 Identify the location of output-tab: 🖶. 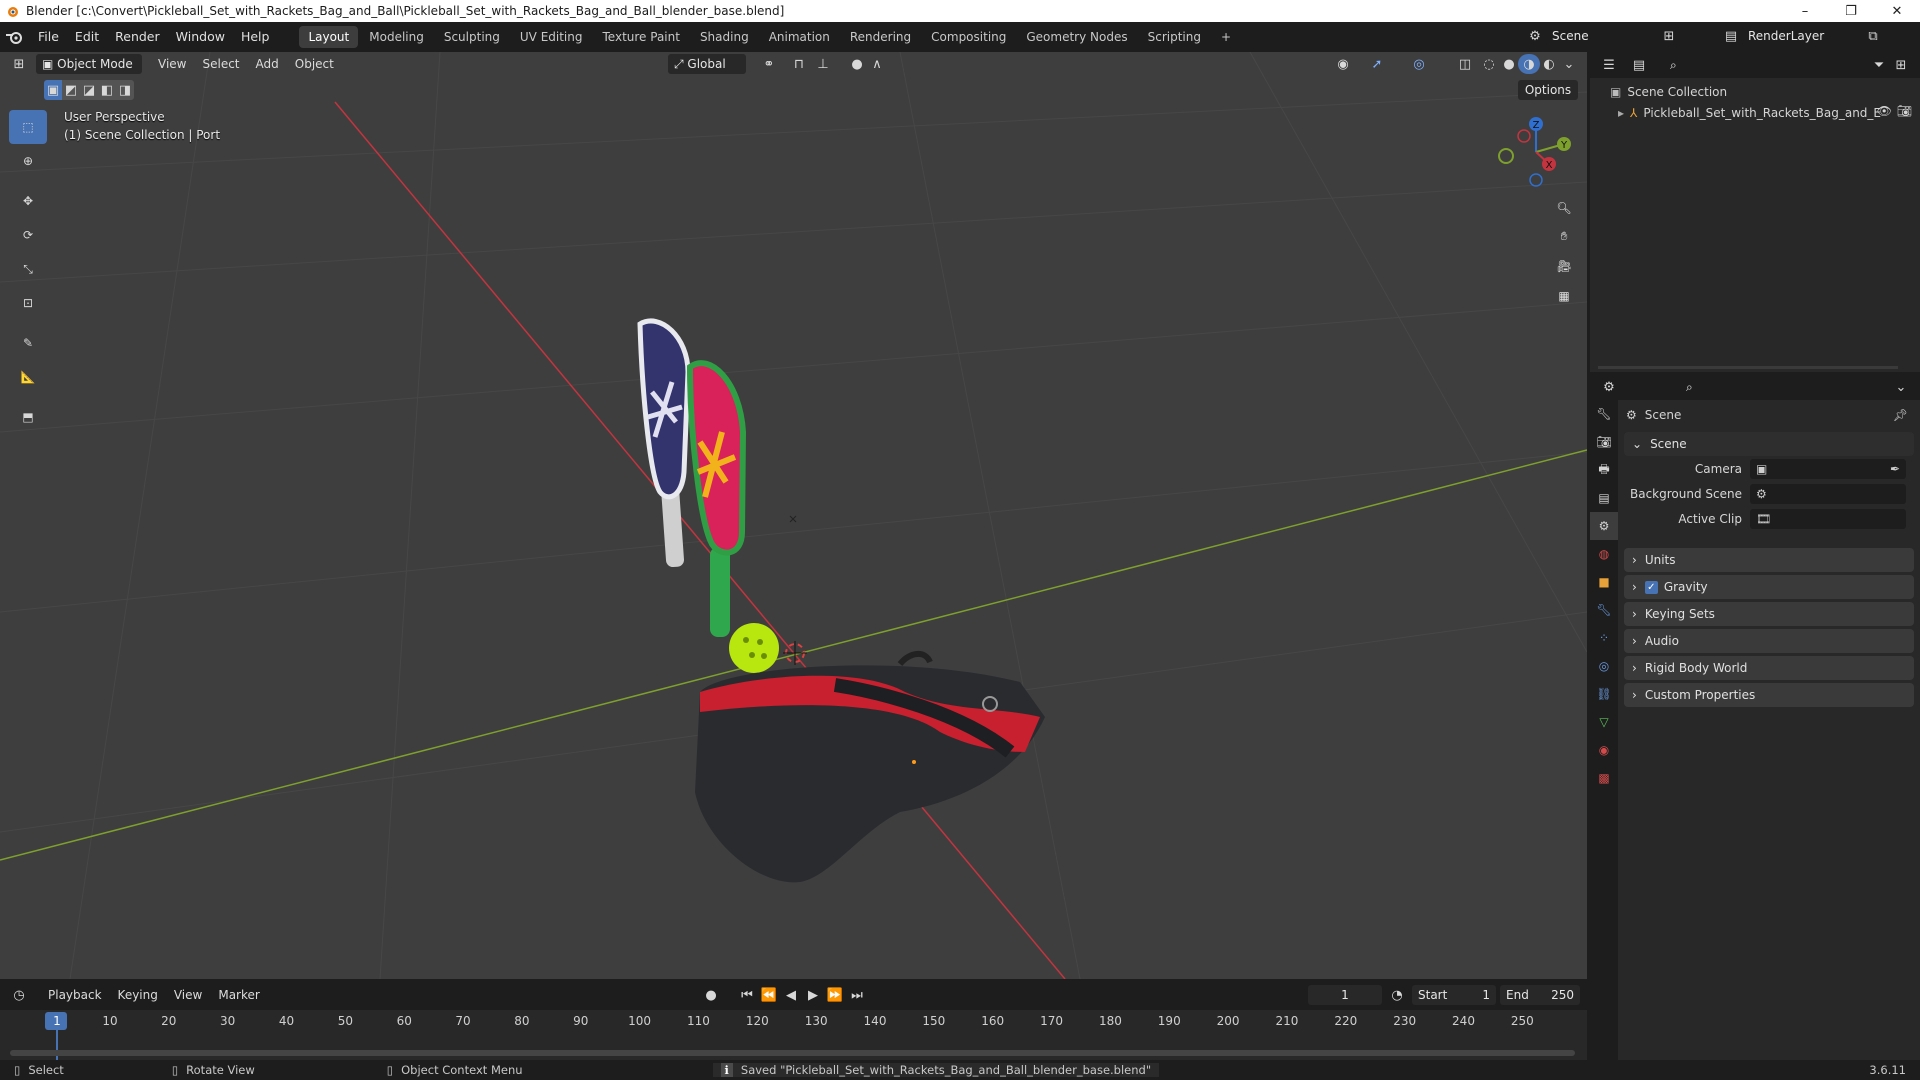
(1604, 470).